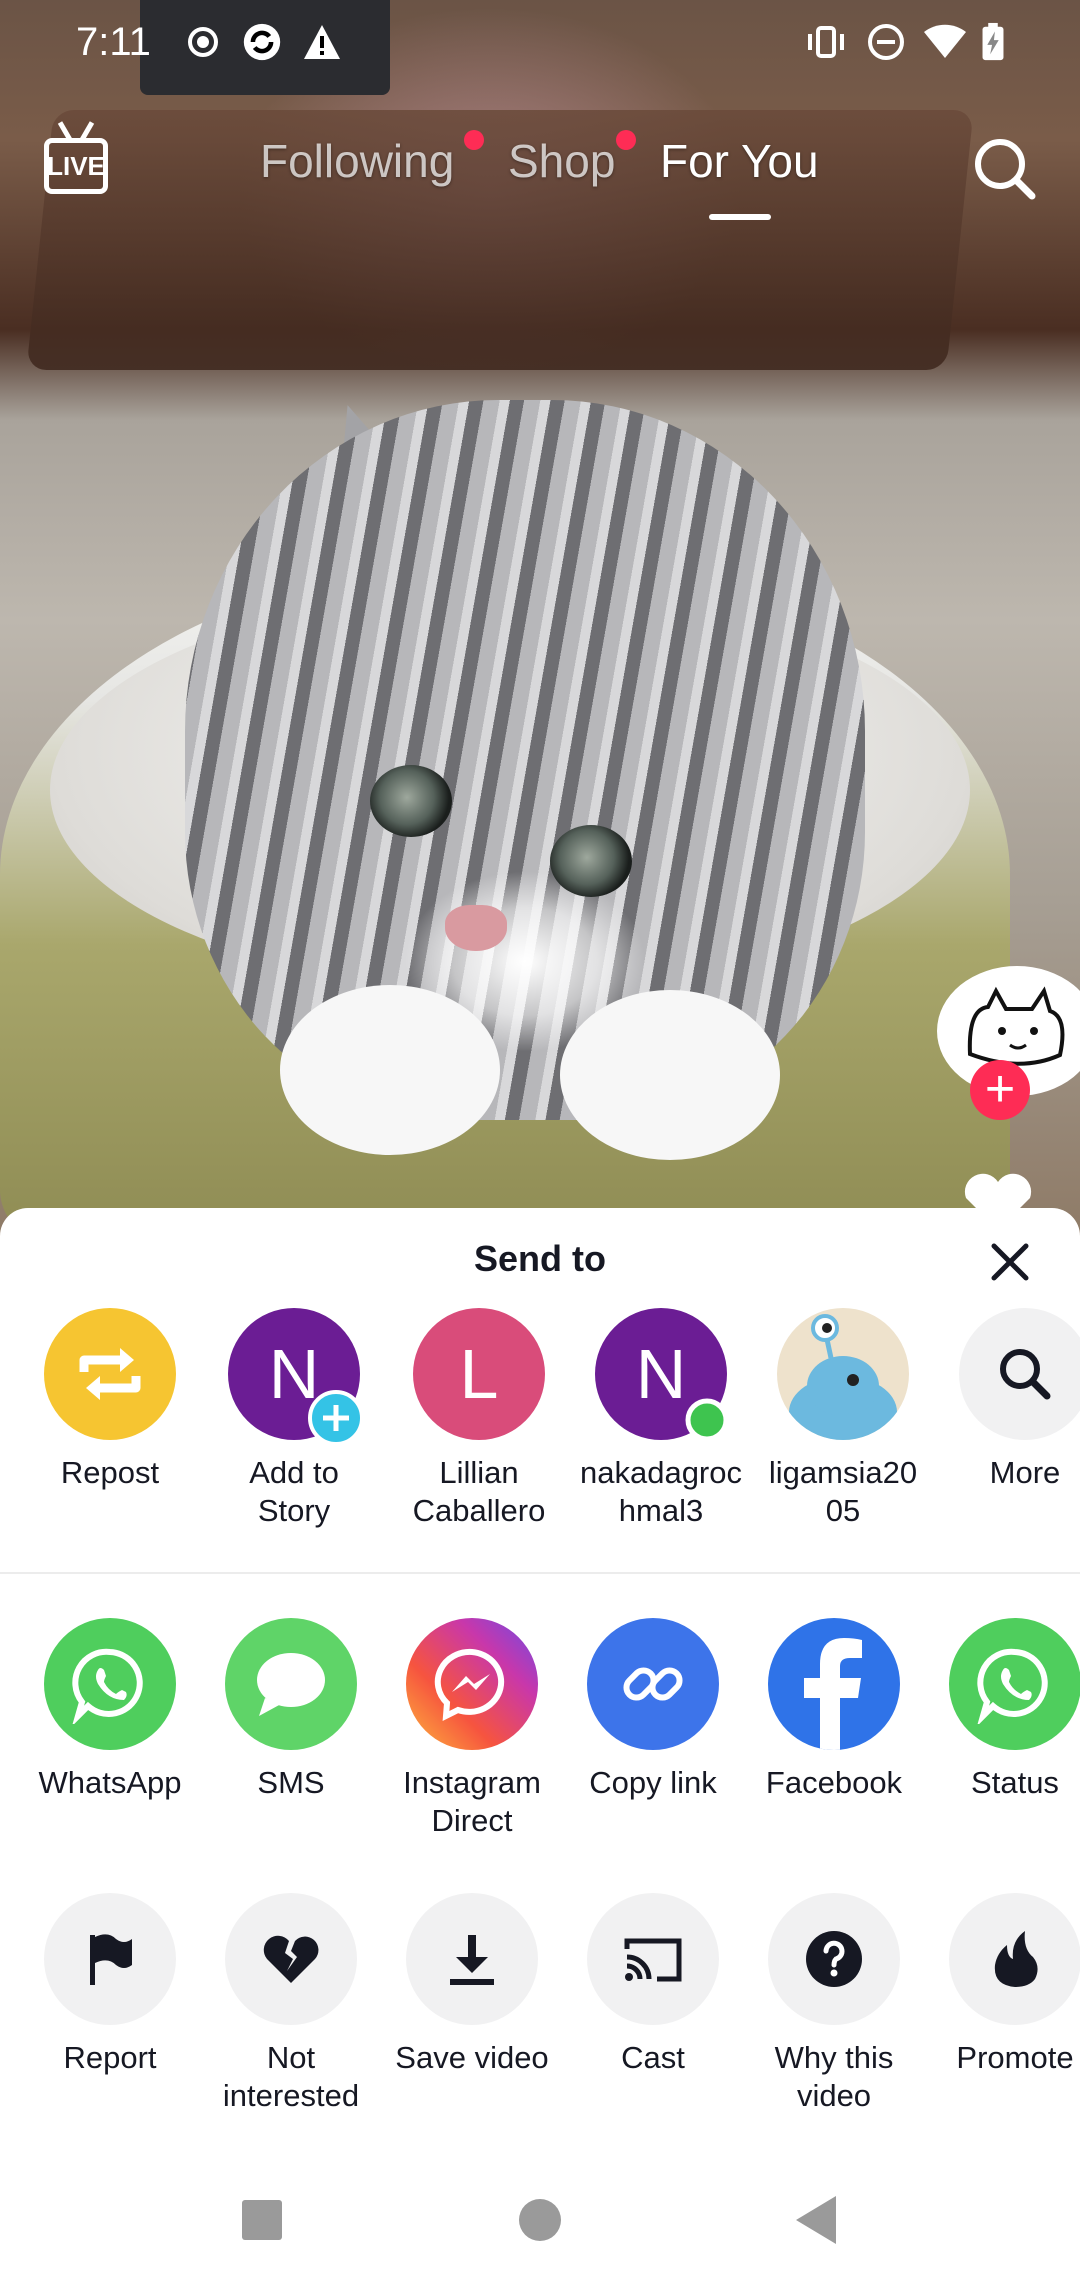  I want to click on kitten-eye-left, so click(411, 801).